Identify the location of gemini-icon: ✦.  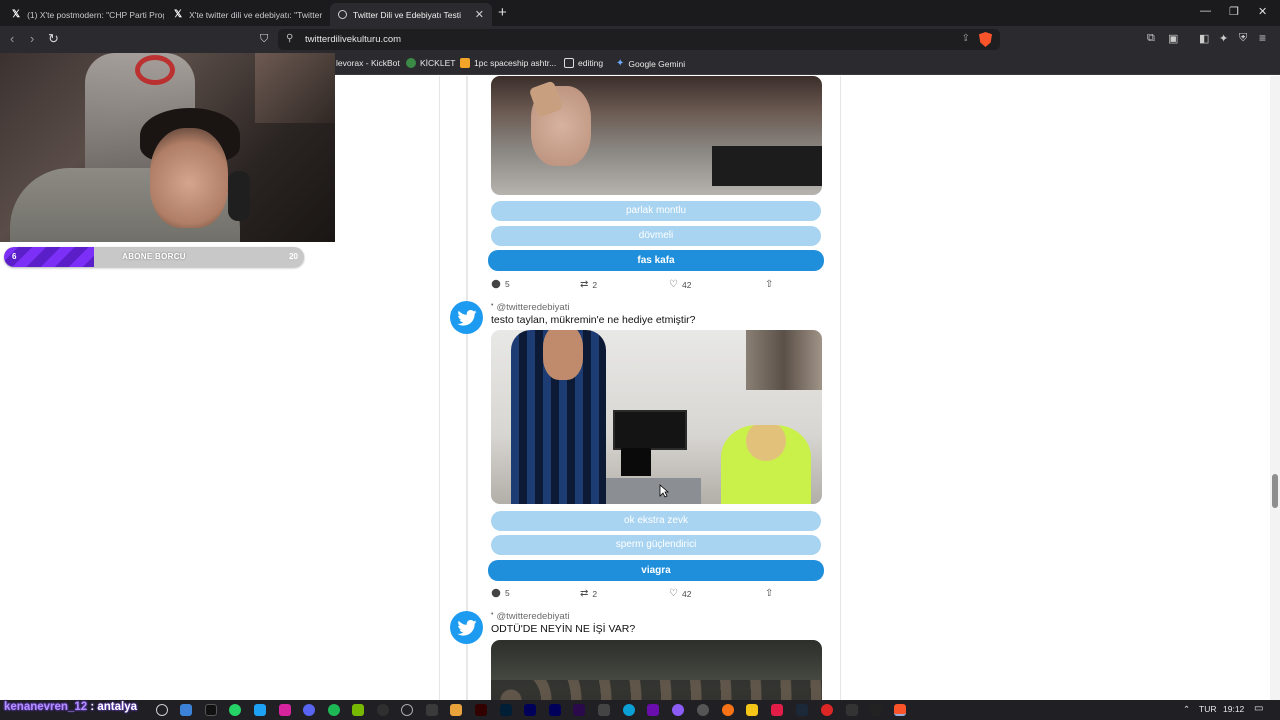
(620, 63).